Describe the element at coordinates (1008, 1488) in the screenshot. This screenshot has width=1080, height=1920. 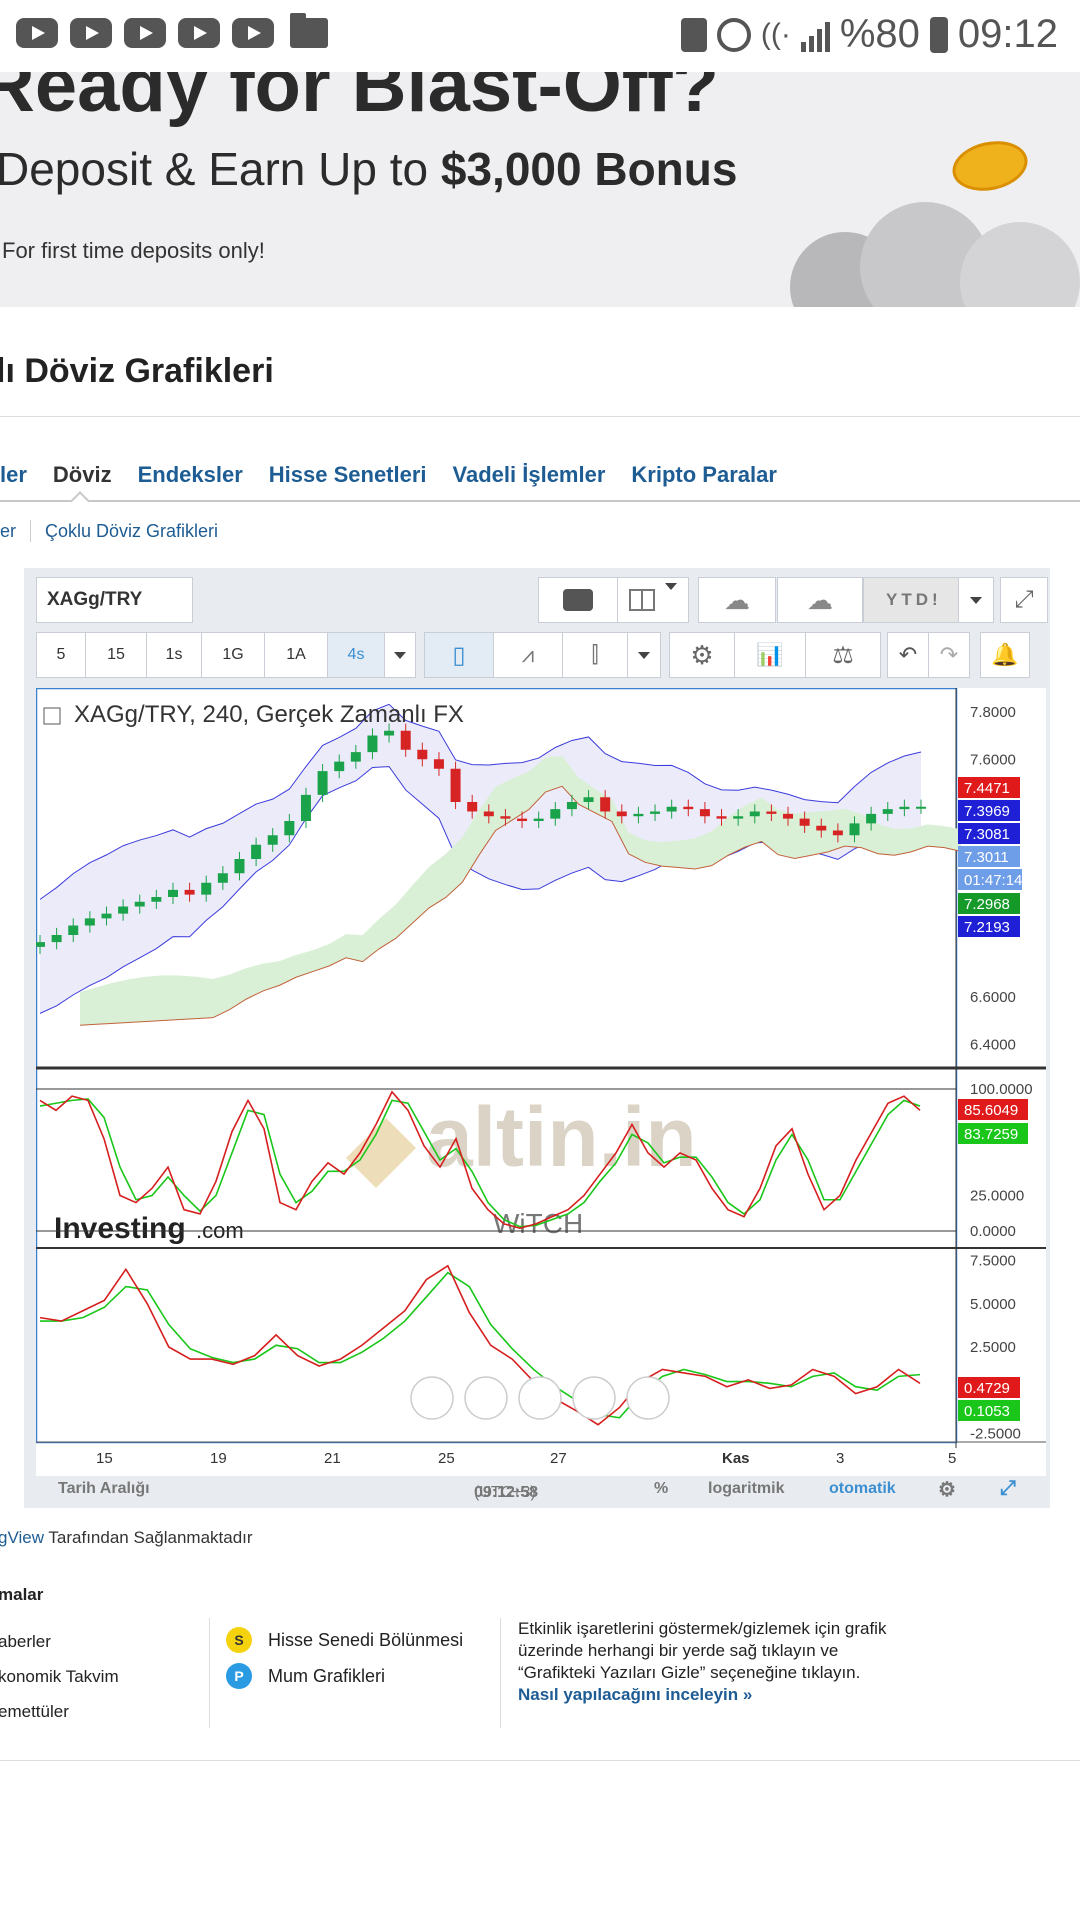
I see `maximize-icon: ⤢` at that location.